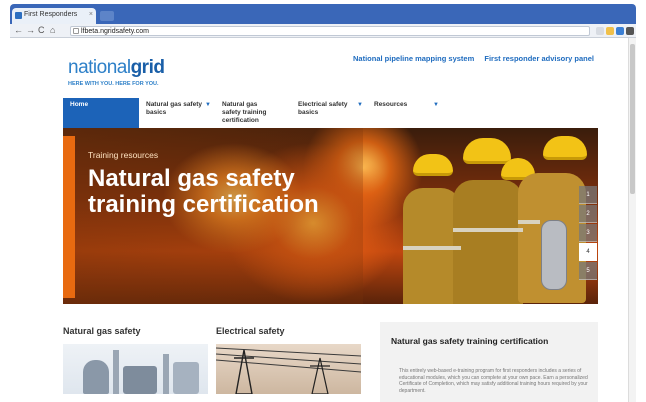 The height and width of the screenshot is (402, 646). What do you see at coordinates (91, 14) in the screenshot?
I see `tab-close-icon: ×` at bounding box center [91, 14].